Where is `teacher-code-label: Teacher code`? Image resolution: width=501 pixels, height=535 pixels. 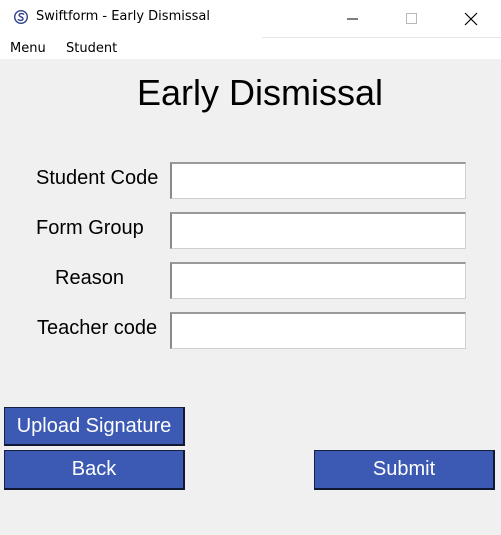 teacher-code-label: Teacher code is located at coordinates (97, 328).